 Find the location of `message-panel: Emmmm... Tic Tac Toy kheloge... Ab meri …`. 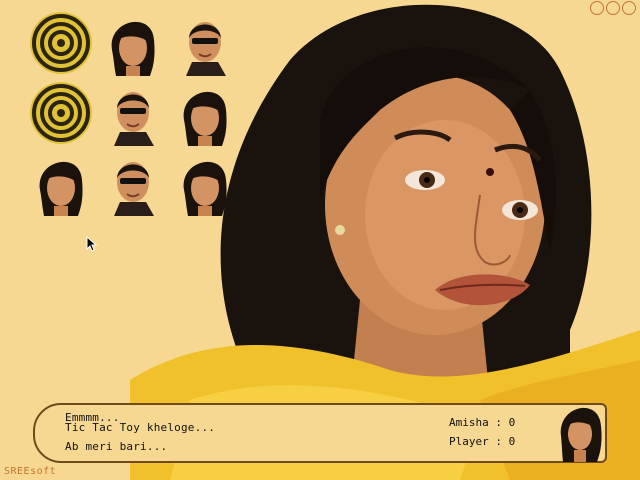

message-panel: Emmmm... Tic Tac Toy kheloge... Ab meri … is located at coordinates (320, 433).